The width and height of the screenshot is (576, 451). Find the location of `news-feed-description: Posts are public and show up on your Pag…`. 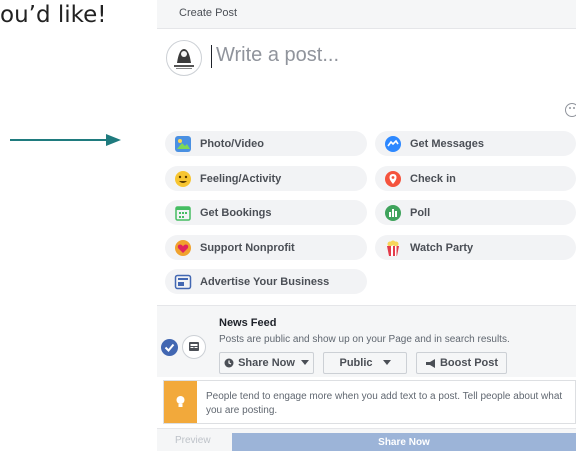

news-feed-description: Posts are public and show up on your Pag… is located at coordinates (364, 339).